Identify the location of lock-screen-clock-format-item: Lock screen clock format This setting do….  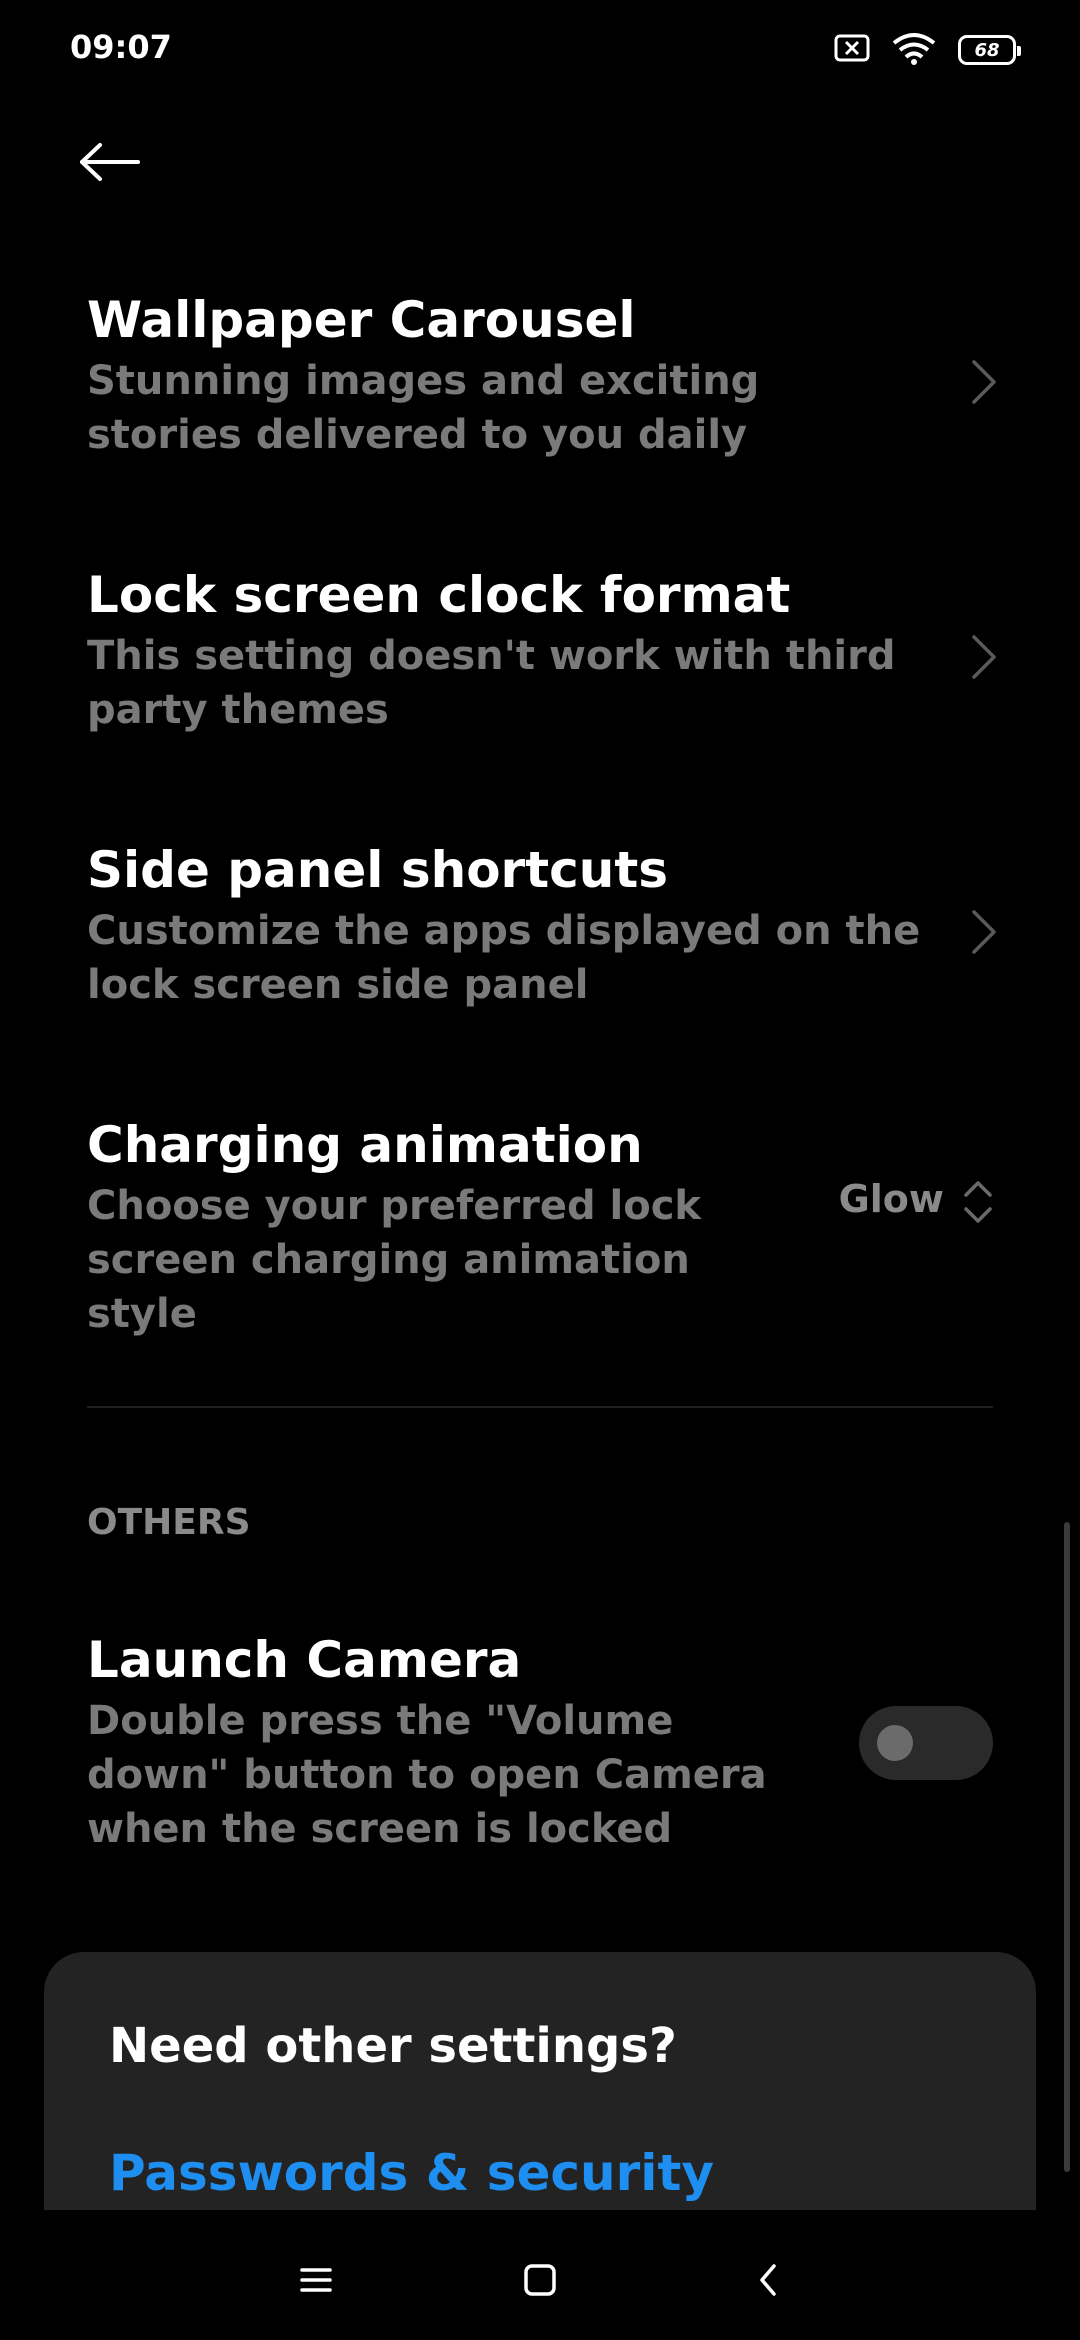
(540, 660).